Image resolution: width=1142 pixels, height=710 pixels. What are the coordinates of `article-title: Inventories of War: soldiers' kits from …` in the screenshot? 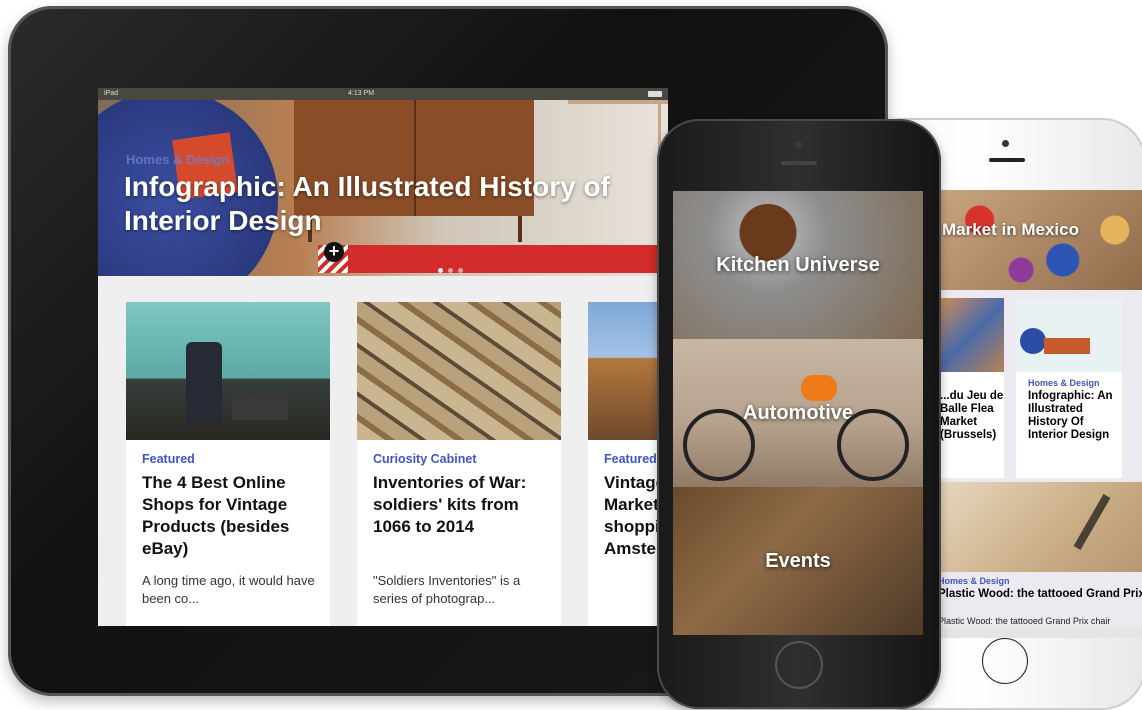 It's located at (463, 505).